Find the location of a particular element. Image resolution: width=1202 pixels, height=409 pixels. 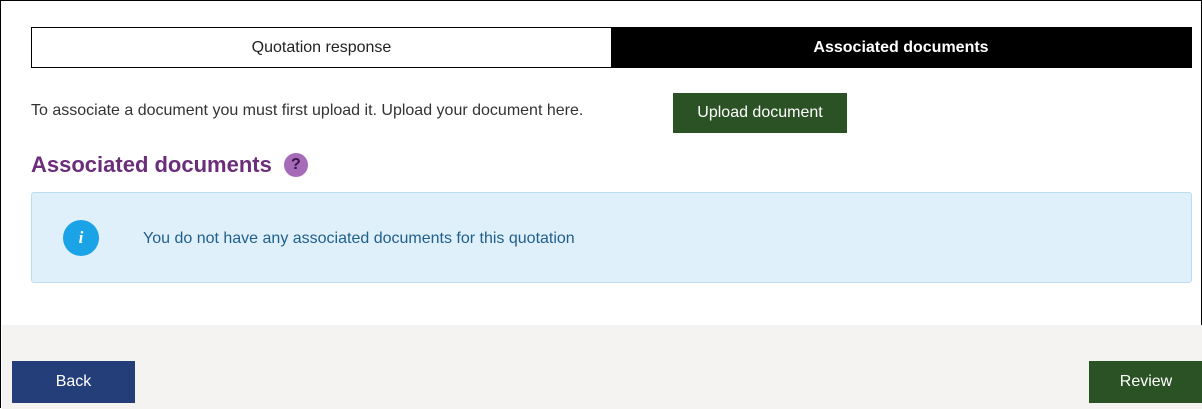

info-icon: i is located at coordinates (81, 238).